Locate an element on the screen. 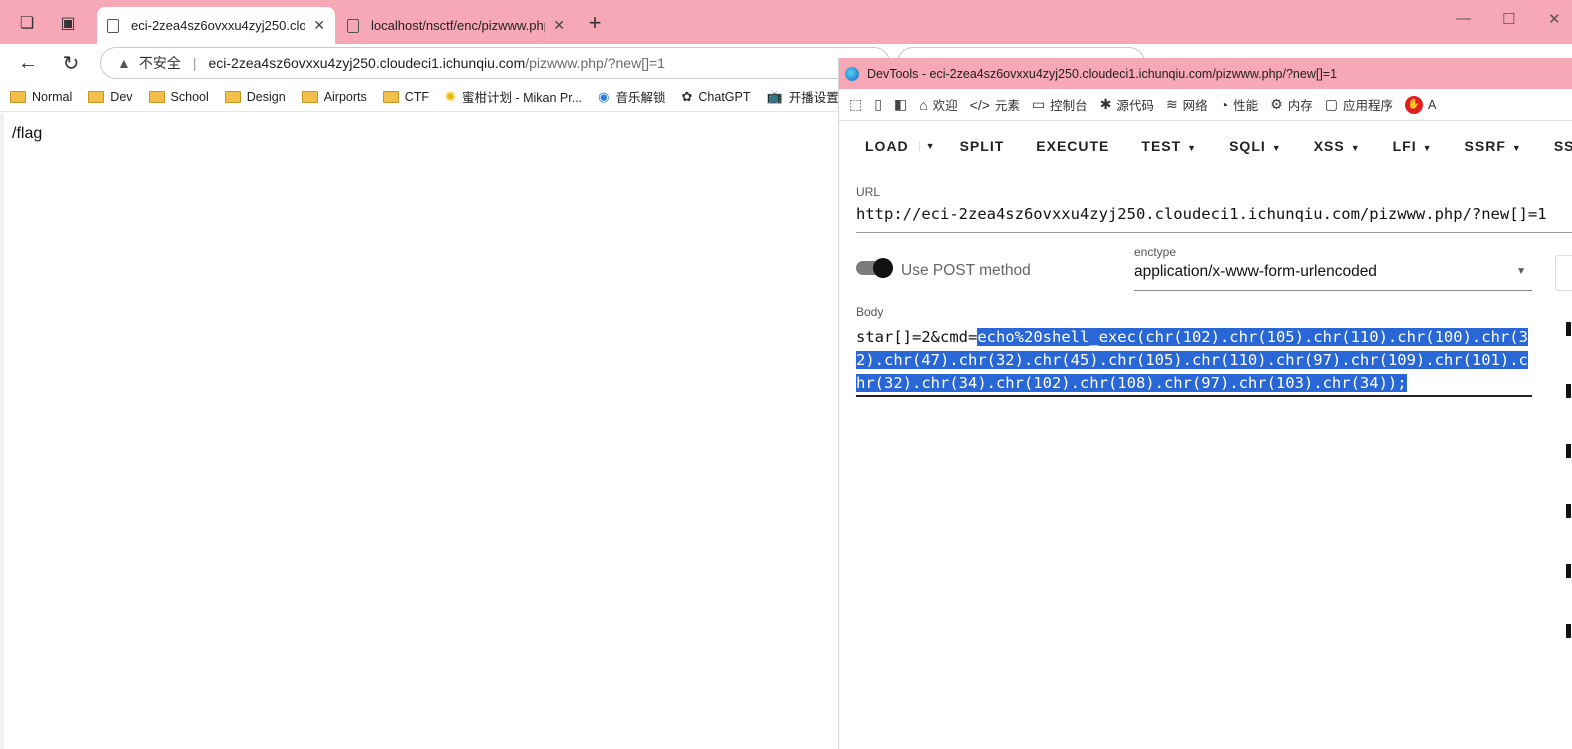  tab-application: ▢ 应用程序 is located at coordinates (1359, 104).